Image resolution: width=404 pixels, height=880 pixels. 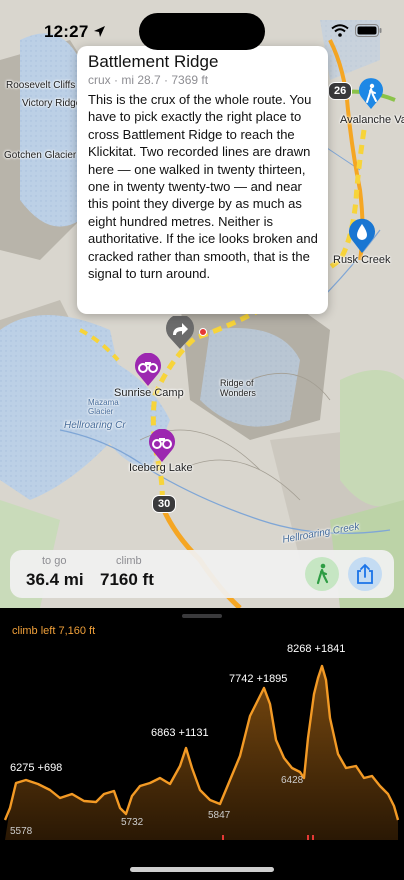 I want to click on route-stats-bar: to go 36.4 mi climb 7160 ft, so click(x=202, y=574).